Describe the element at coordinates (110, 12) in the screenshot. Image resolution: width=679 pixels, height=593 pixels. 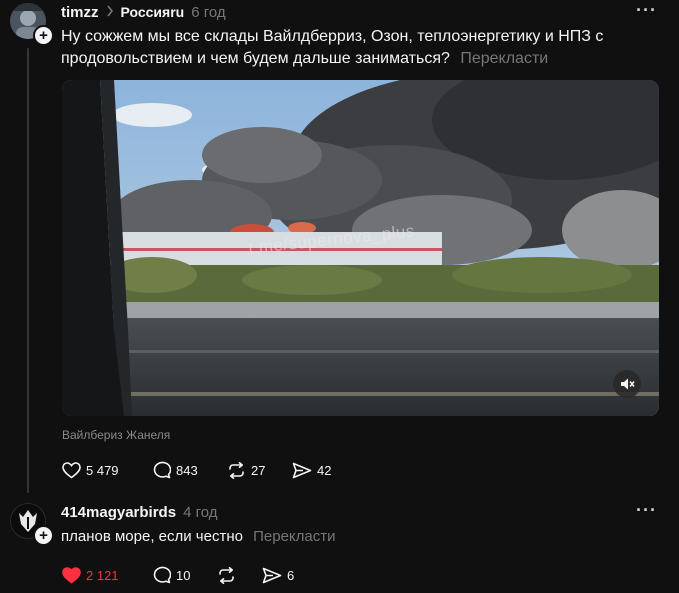
I see `chevron-right-icon` at that location.